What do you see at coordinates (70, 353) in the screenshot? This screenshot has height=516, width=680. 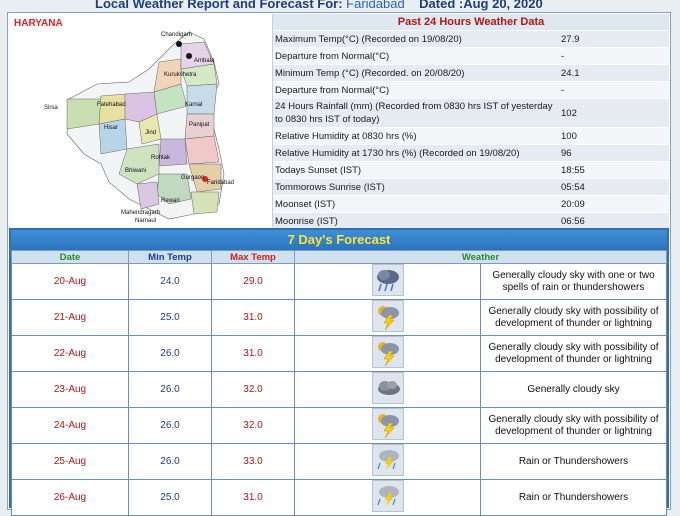 I see `forecast-date: 22-Aug` at bounding box center [70, 353].